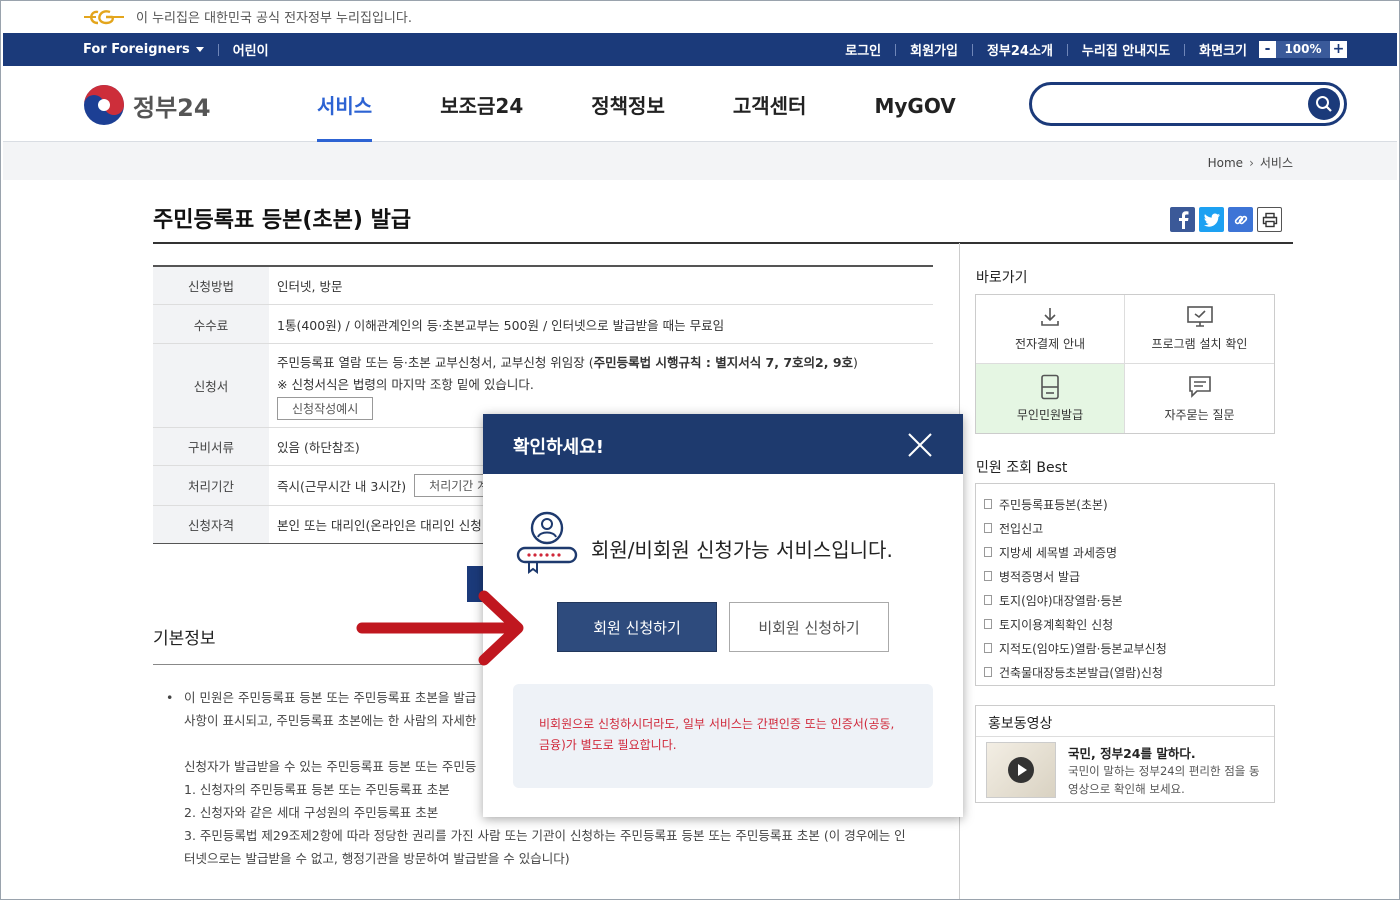  Describe the element at coordinates (1129, 576) in the screenshot. I see `list-item: 병적증명서 발급` at that location.